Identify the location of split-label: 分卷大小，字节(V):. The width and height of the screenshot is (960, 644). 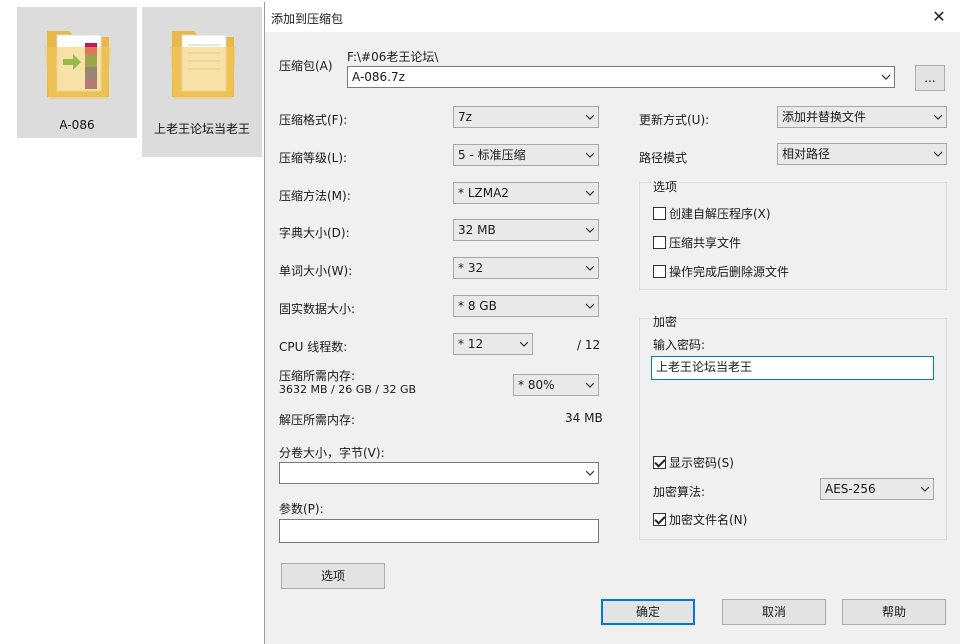
(332, 453).